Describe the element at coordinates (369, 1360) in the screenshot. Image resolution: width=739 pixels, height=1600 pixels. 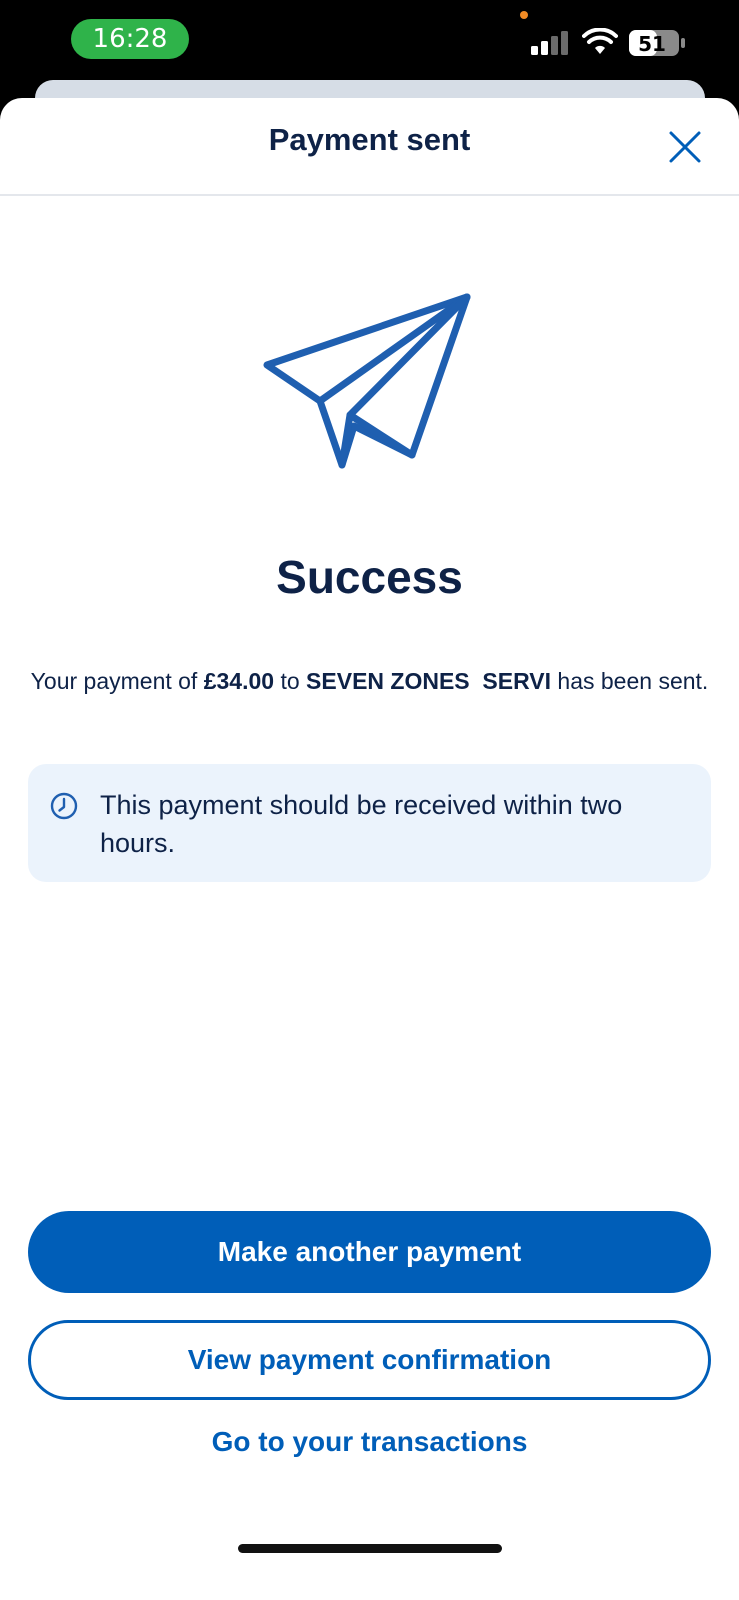
I see `view-payment-confirmation-button: View payment confirmation` at that location.